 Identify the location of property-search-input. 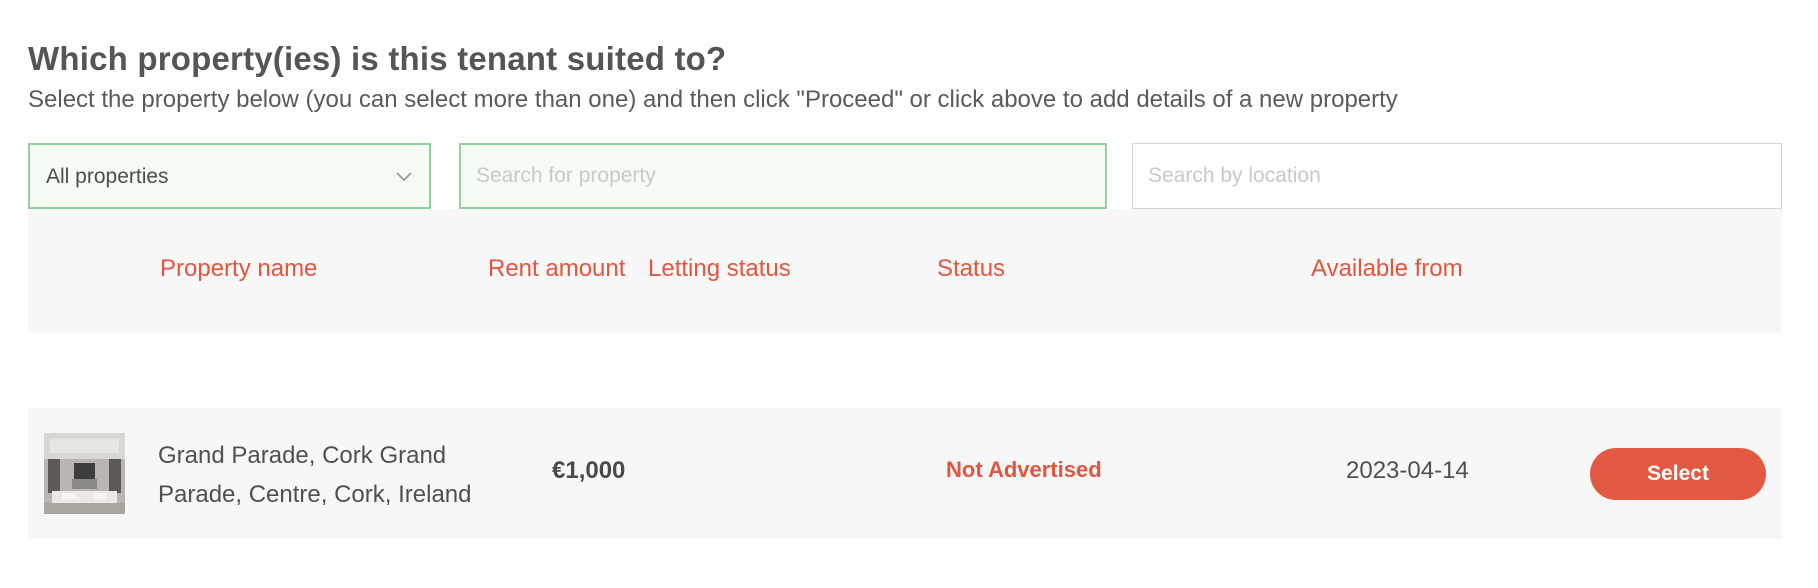
(783, 176).